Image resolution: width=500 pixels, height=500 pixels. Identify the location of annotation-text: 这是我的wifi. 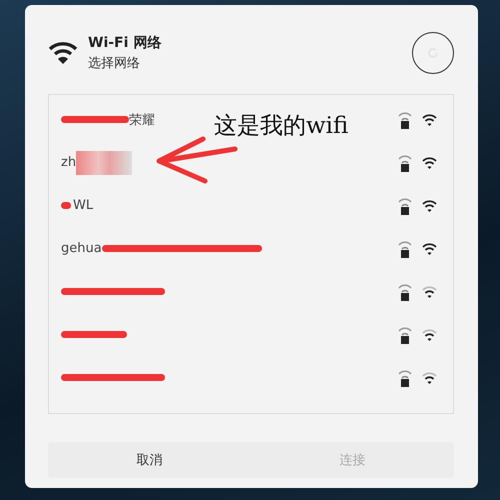
(281, 126).